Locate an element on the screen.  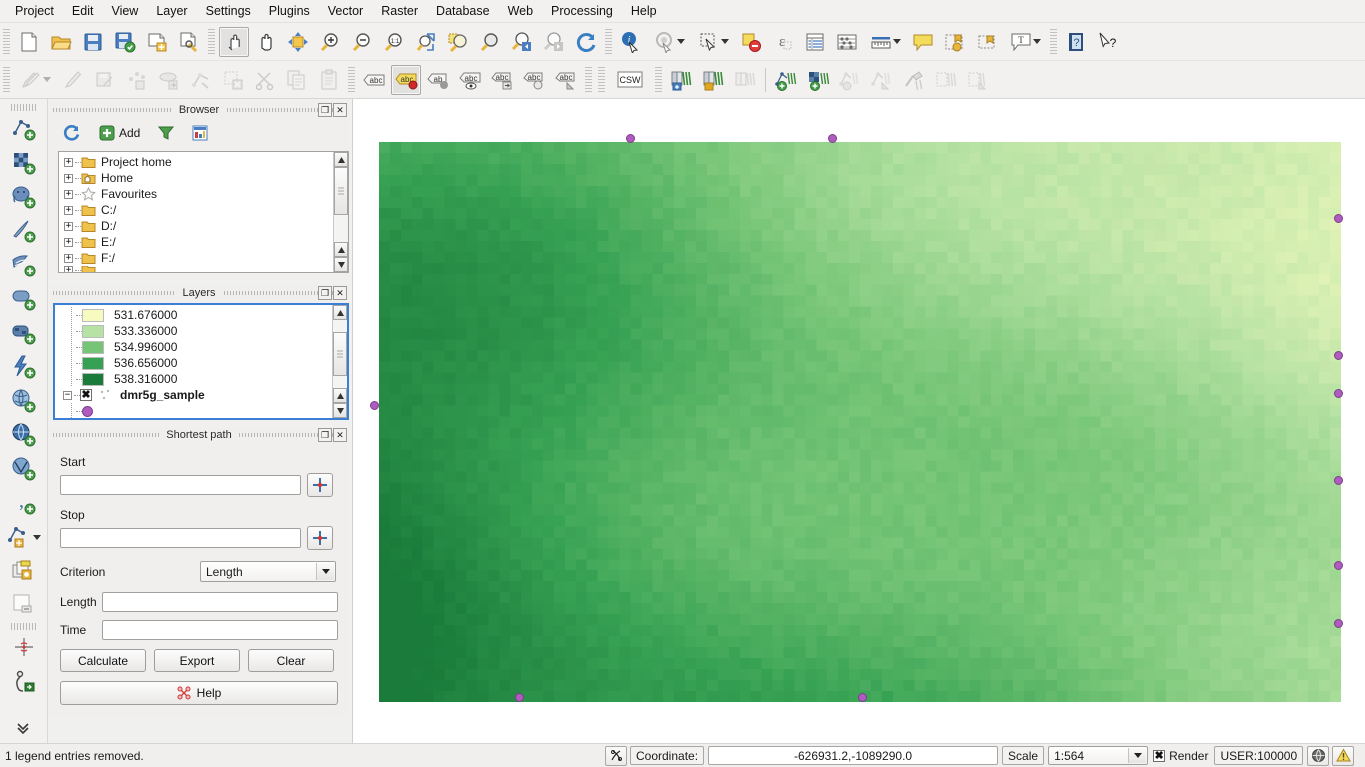
chevron-down-icon is located at coordinates (680, 41).